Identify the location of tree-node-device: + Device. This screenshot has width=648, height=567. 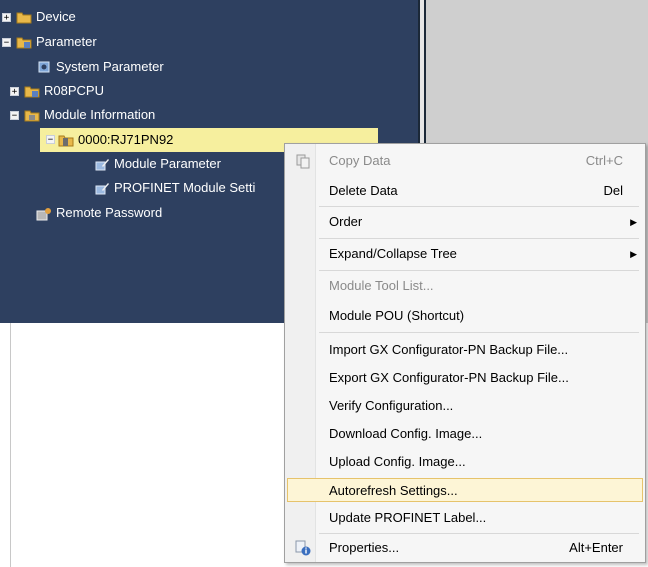
(39, 17).